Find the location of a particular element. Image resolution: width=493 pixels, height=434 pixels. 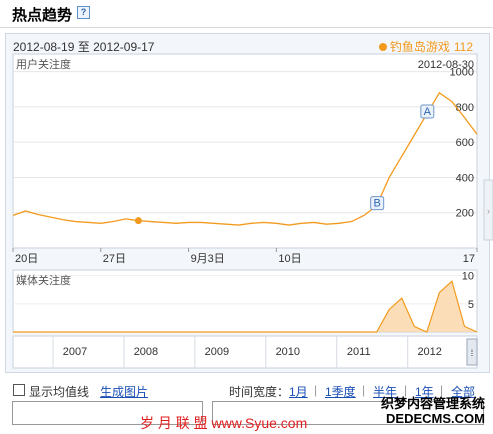

user-y-tick-label: 600 is located at coordinates (465, 143).